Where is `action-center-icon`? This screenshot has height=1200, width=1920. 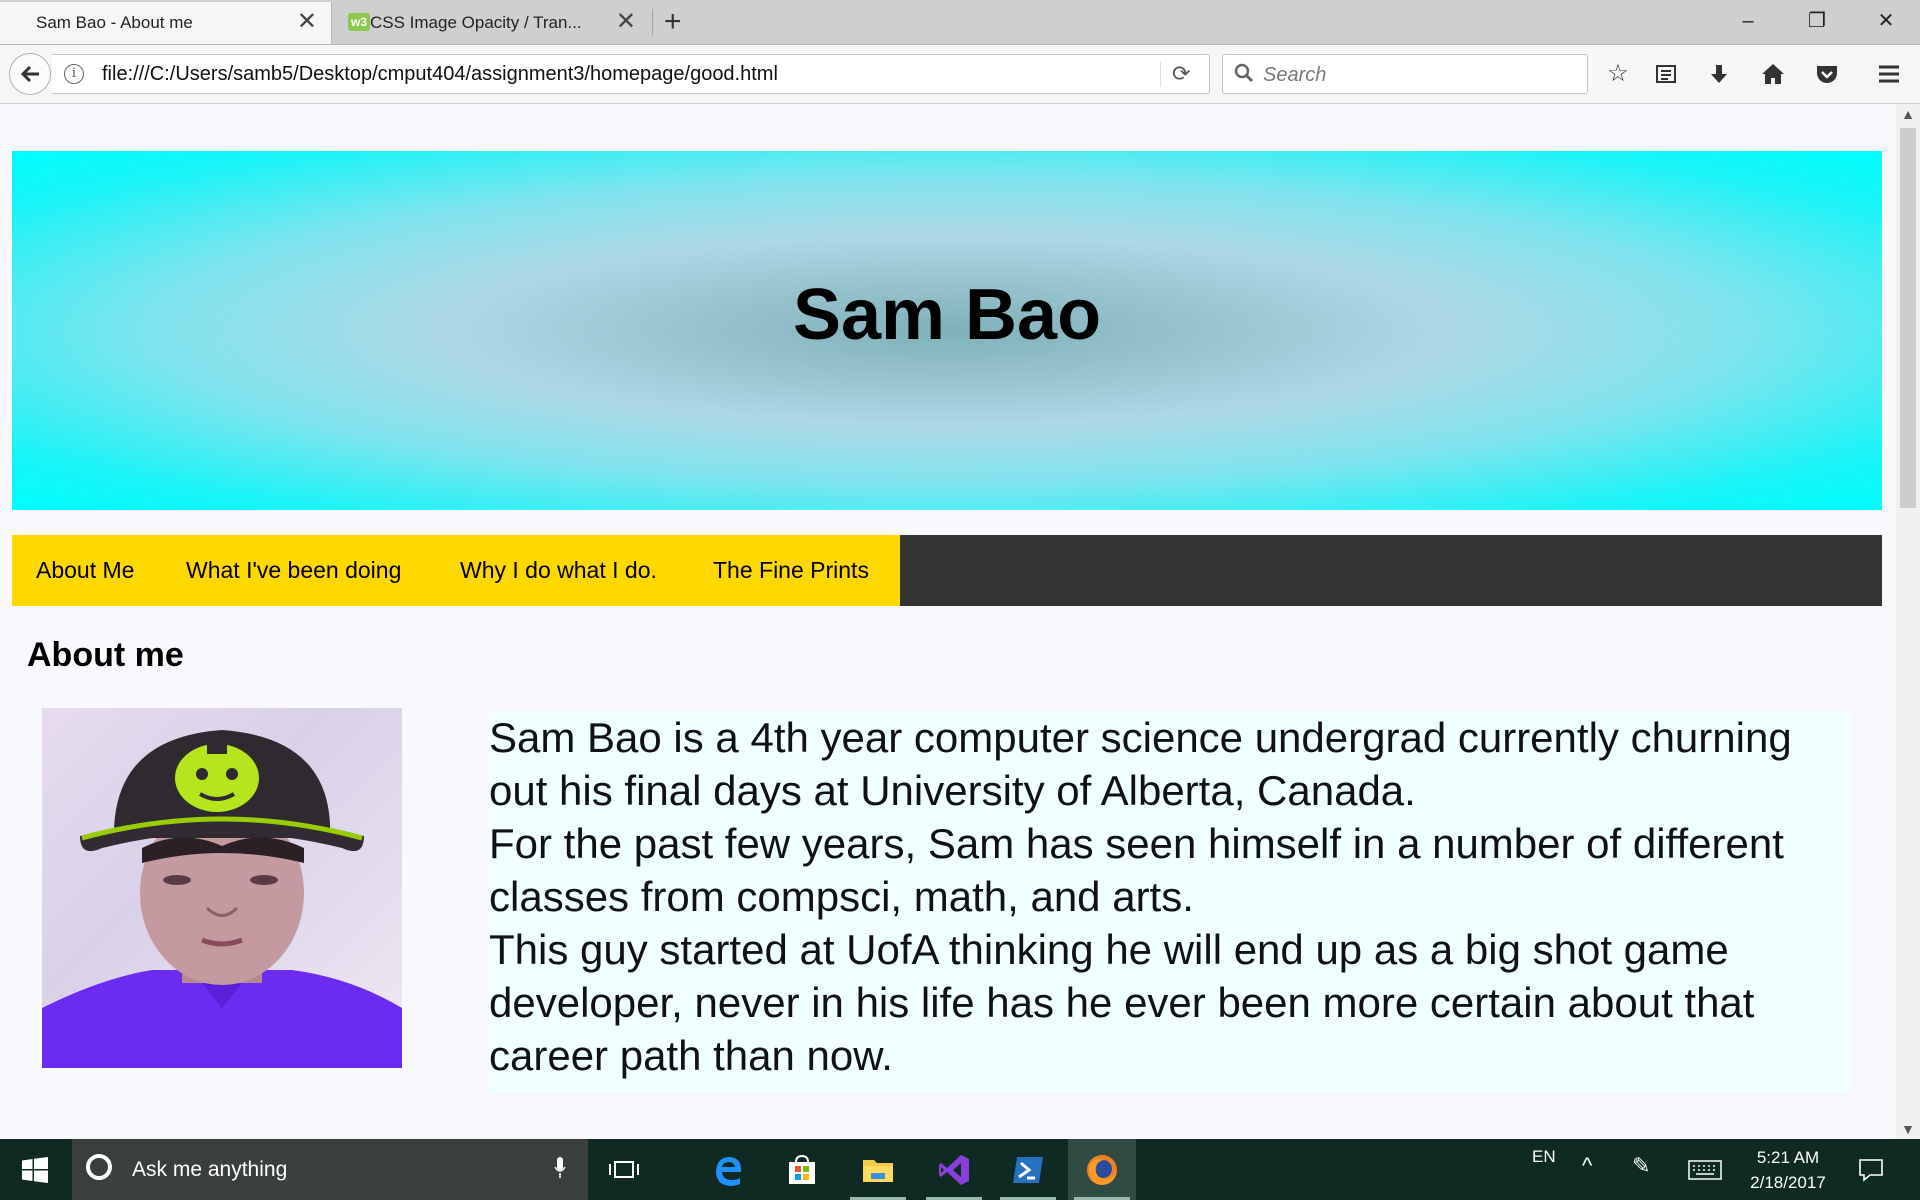 action-center-icon is located at coordinates (1871, 1170).